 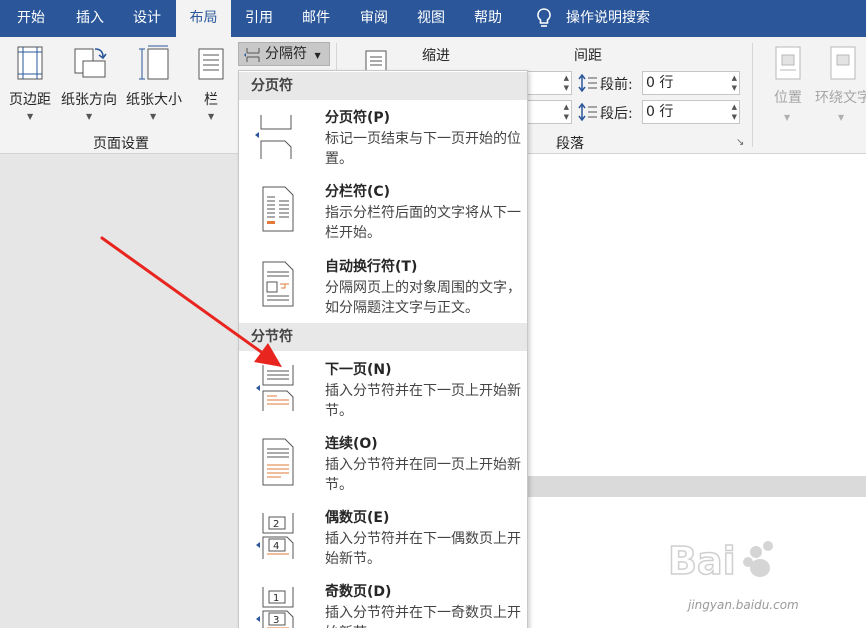 I want to click on red-arrow-annotation, so click(x=191, y=301).